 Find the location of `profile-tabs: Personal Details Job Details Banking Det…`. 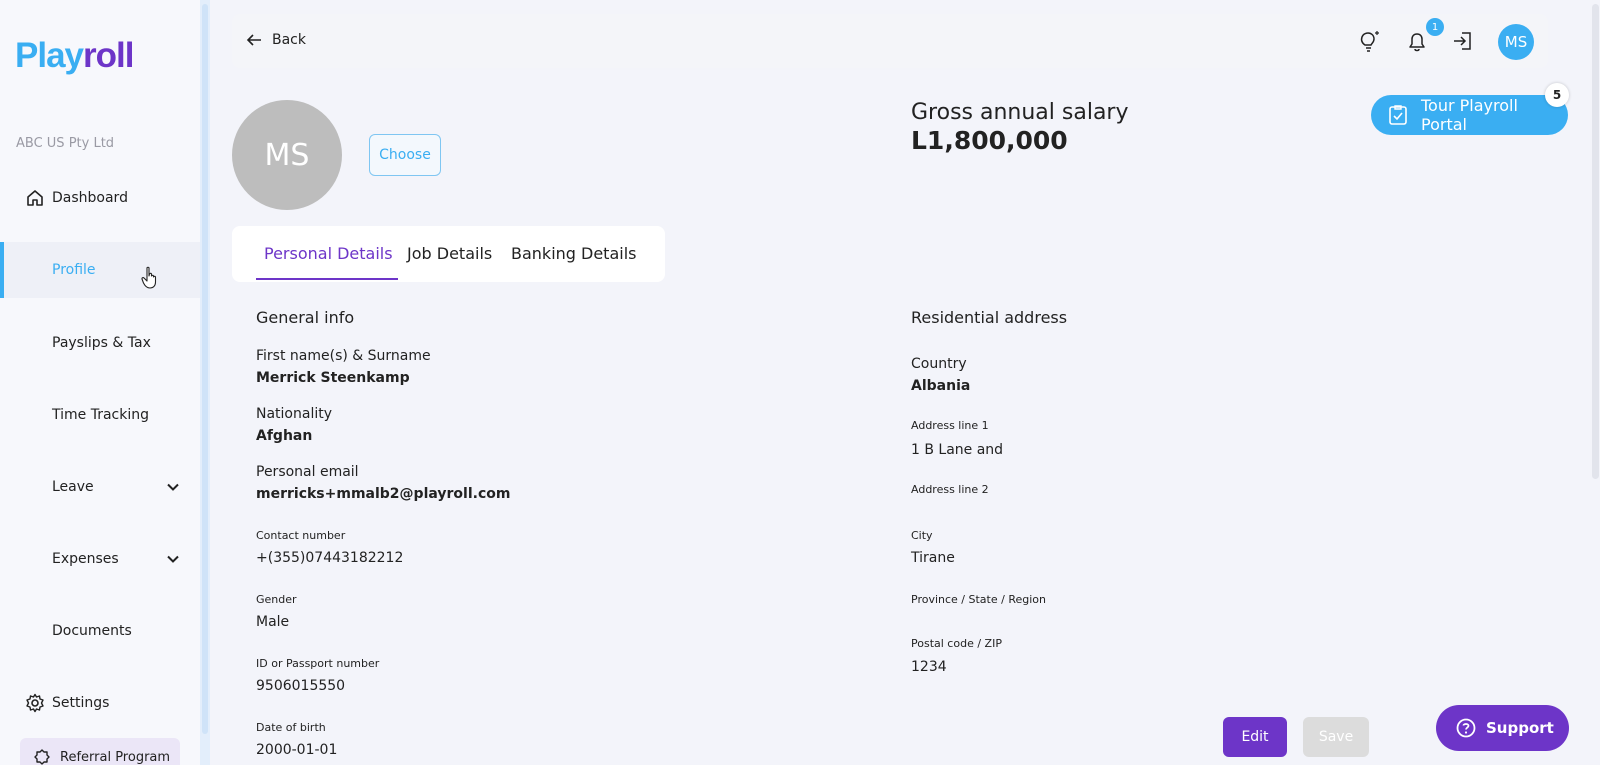

profile-tabs: Personal Details Job Details Banking Det… is located at coordinates (448, 254).